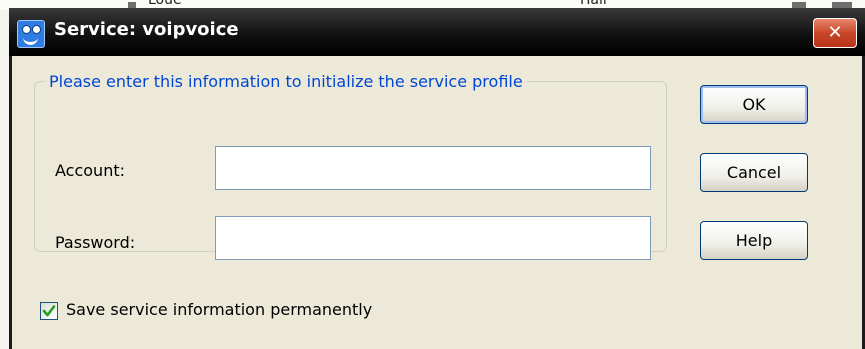 Image resolution: width=865 pixels, height=349 pixels. What do you see at coordinates (30, 41) in the screenshot?
I see `app-icon-mouth` at bounding box center [30, 41].